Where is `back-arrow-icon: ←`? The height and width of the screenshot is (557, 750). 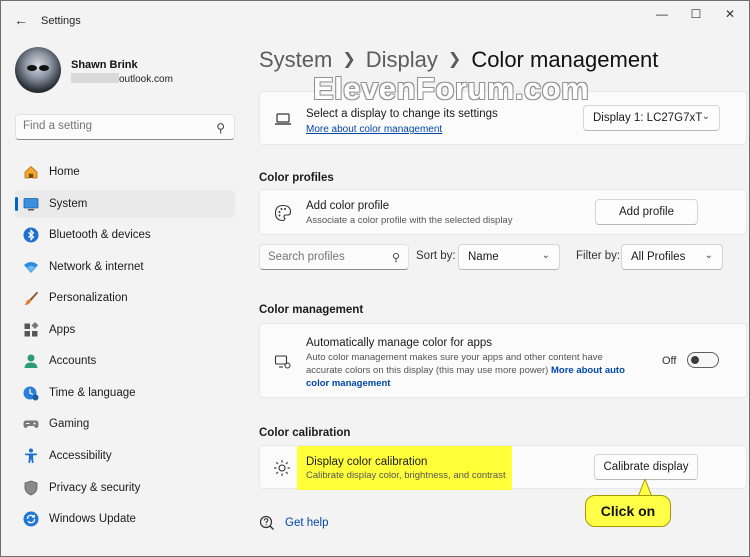
back-arrow-icon: ← is located at coordinates (21, 20).